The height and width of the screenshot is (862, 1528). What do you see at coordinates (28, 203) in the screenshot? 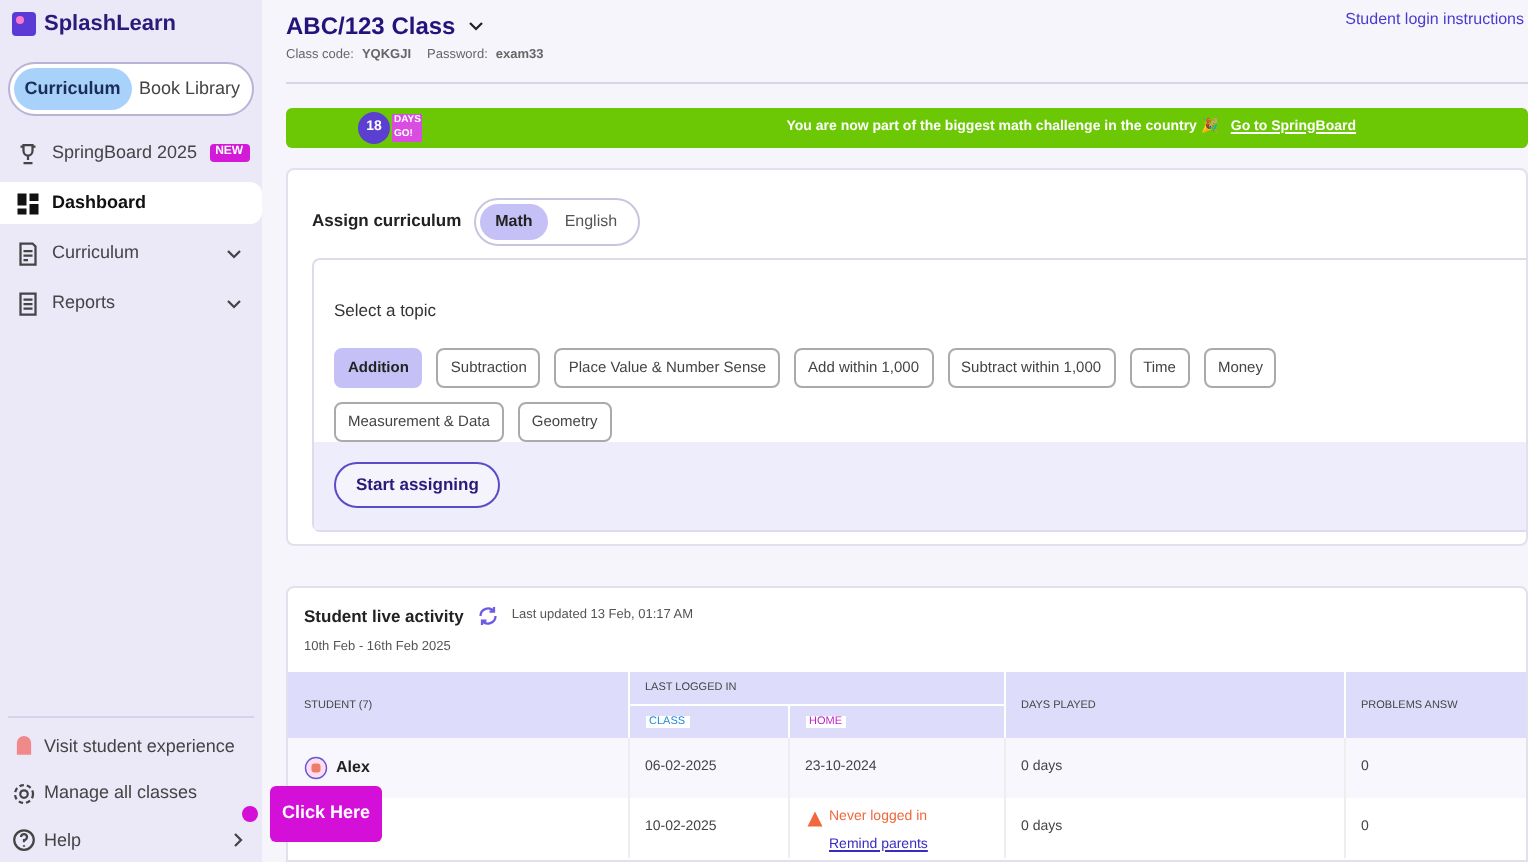
I see `dashboard-icon` at bounding box center [28, 203].